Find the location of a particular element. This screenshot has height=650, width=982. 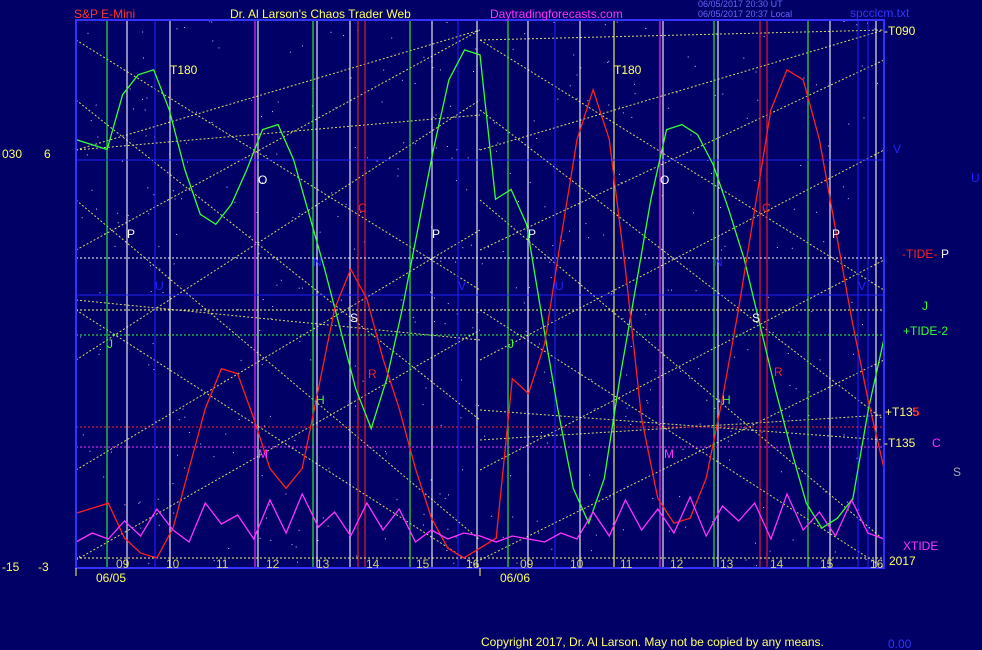

flux-label: P is located at coordinates (836, 234).